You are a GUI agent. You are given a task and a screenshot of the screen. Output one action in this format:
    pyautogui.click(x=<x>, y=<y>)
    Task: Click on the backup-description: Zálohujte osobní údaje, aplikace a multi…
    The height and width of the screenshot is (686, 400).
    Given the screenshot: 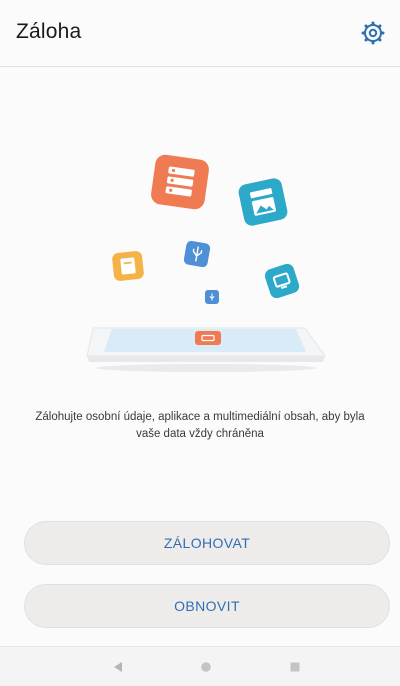 What is the action you would take?
    pyautogui.click(x=200, y=425)
    